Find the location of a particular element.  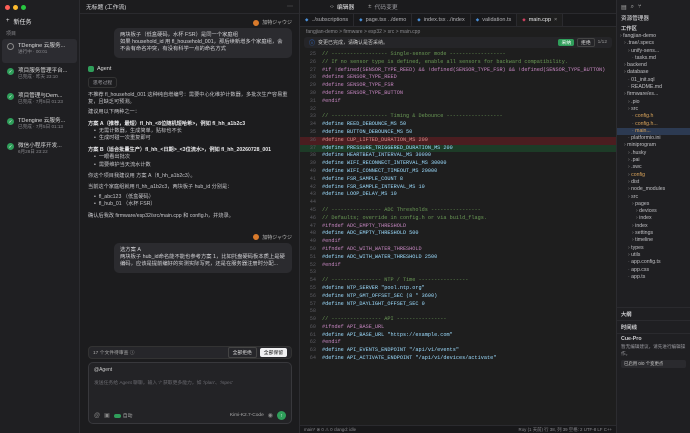

folder-item: › config is located at coordinates (653, 175).